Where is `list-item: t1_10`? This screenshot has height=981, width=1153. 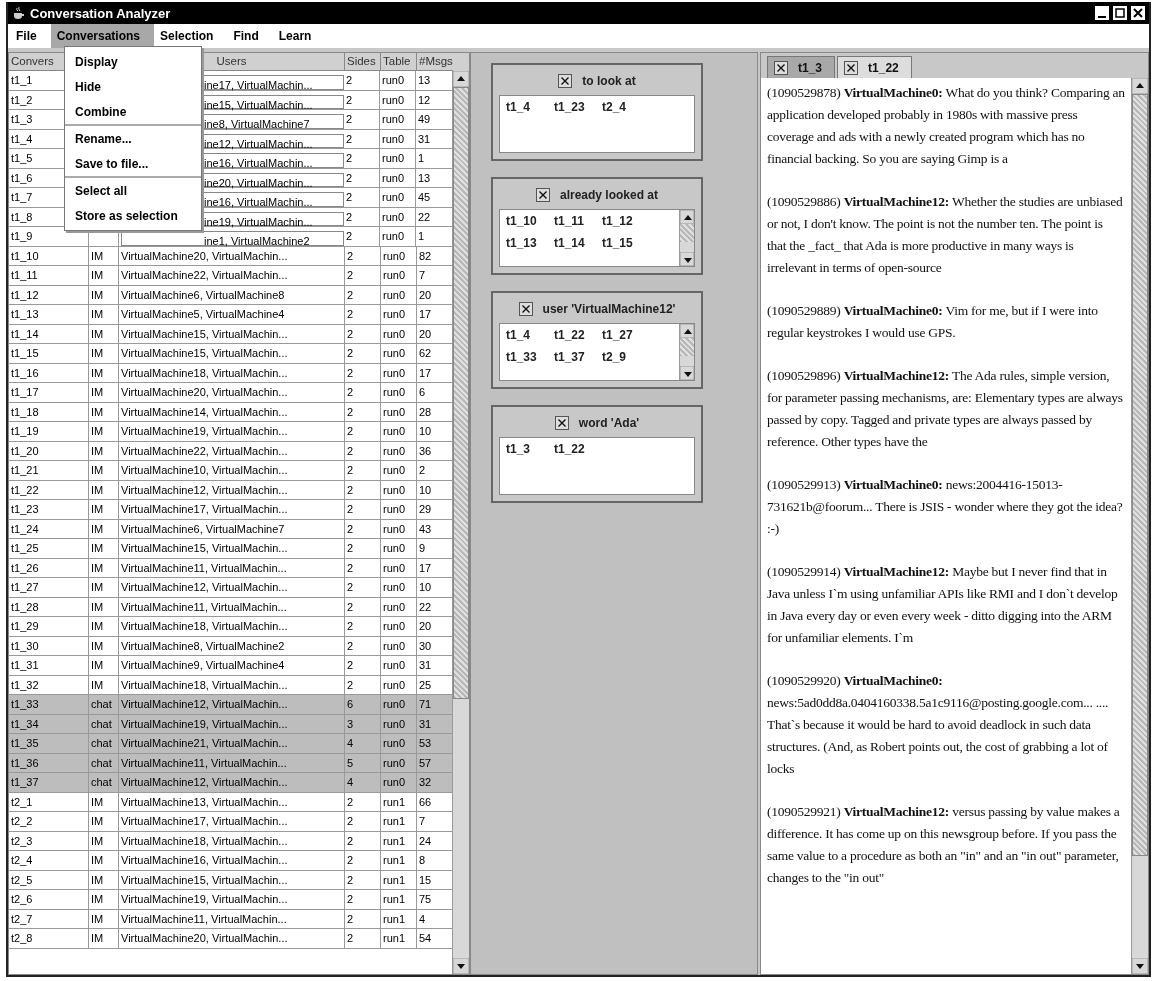
list-item: t1_10 is located at coordinates (530, 225).